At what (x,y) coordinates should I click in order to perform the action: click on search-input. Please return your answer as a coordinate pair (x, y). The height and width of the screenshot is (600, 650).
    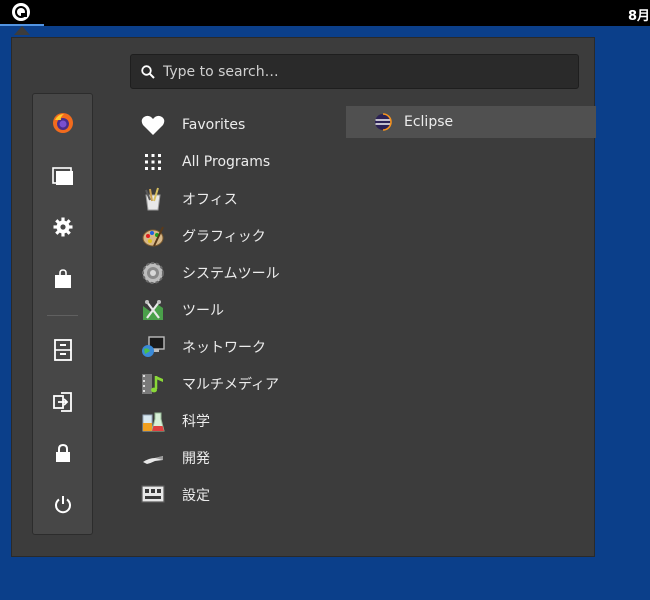
    Looking at the image, I should click on (353, 71).